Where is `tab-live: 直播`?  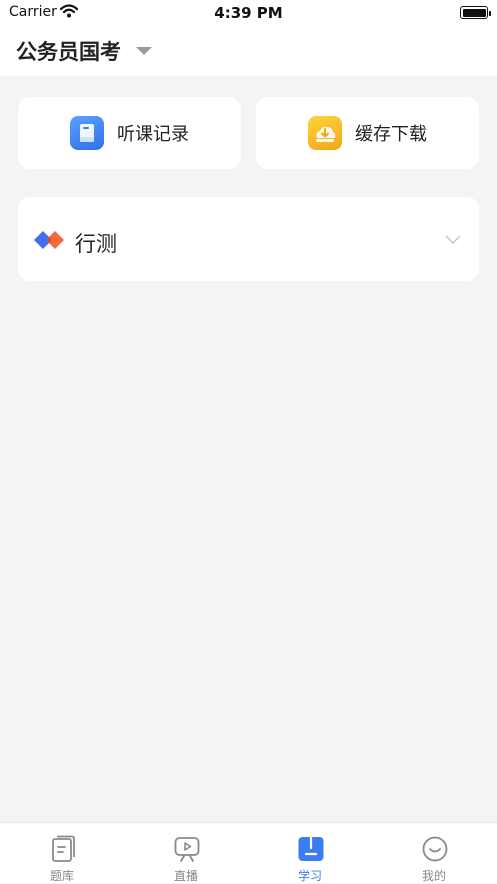 tab-live: 直播 is located at coordinates (186, 853).